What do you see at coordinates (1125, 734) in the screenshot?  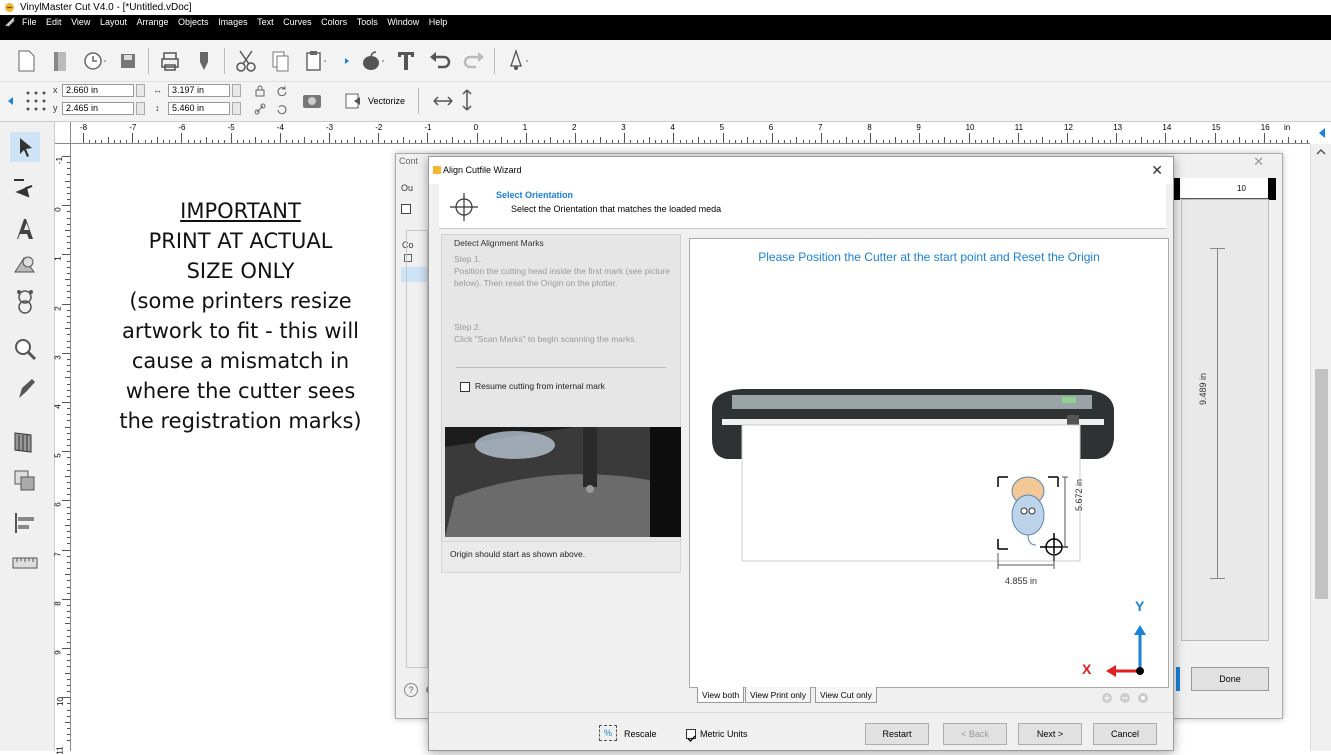 I see `cancel-button: Cancel` at bounding box center [1125, 734].